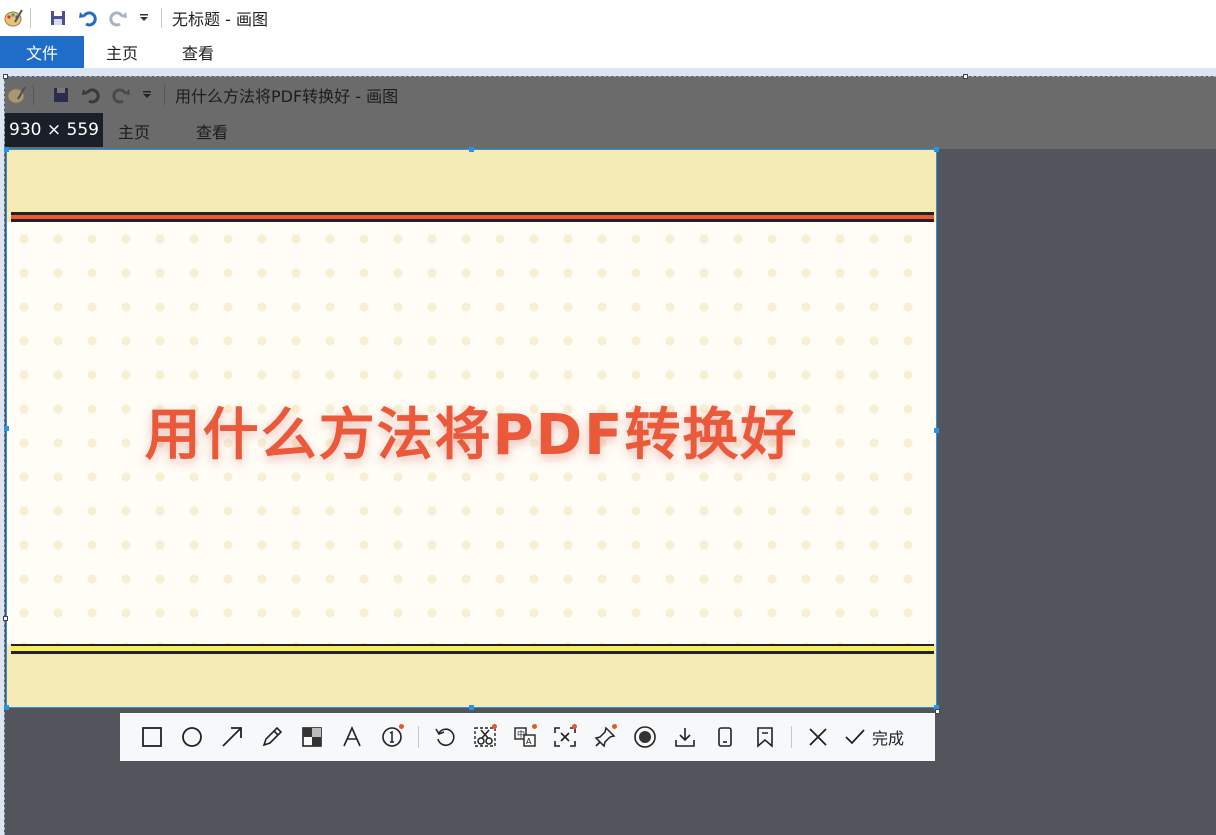  I want to click on captured-tab-home: 主页, so click(133, 132).